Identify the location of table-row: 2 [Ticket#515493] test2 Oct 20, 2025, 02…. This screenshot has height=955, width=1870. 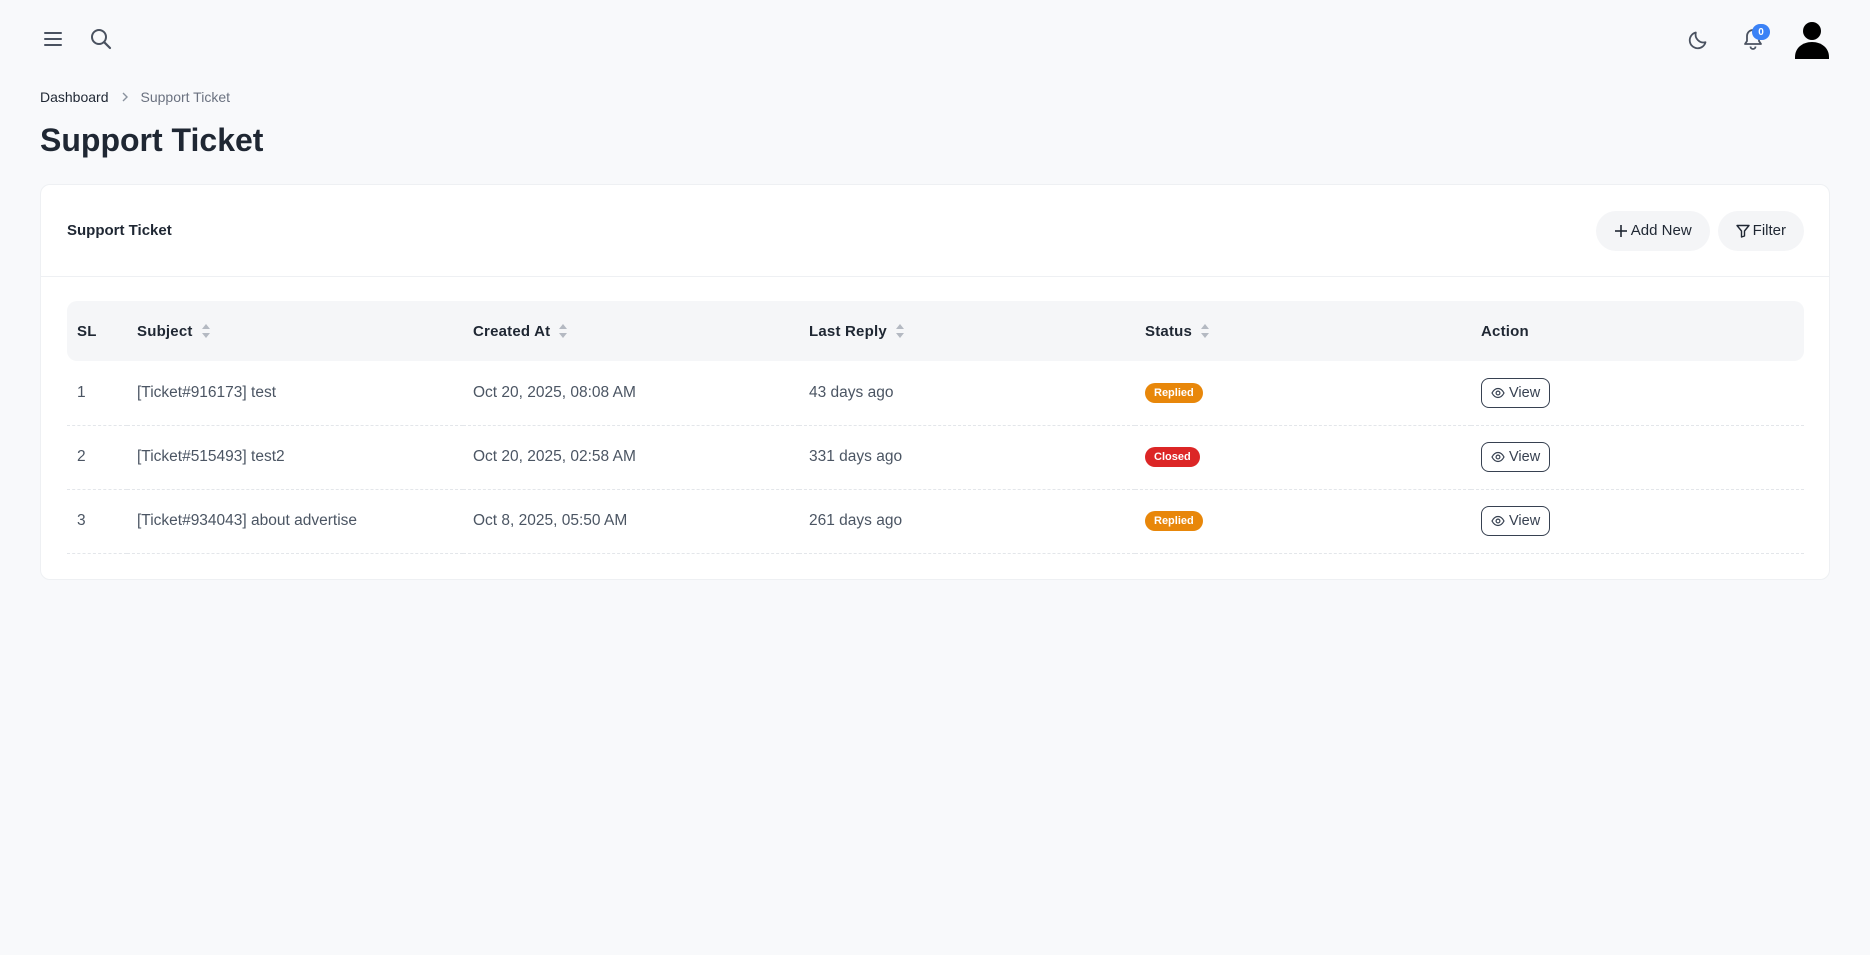
(935, 457).